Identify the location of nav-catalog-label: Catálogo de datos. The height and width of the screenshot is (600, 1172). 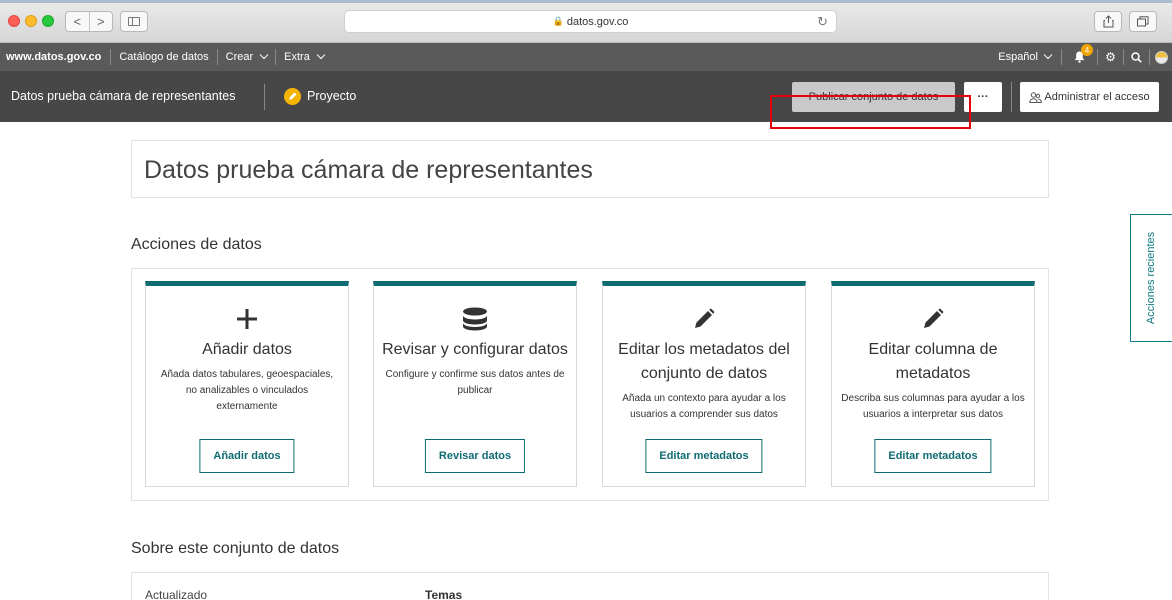
(164, 57).